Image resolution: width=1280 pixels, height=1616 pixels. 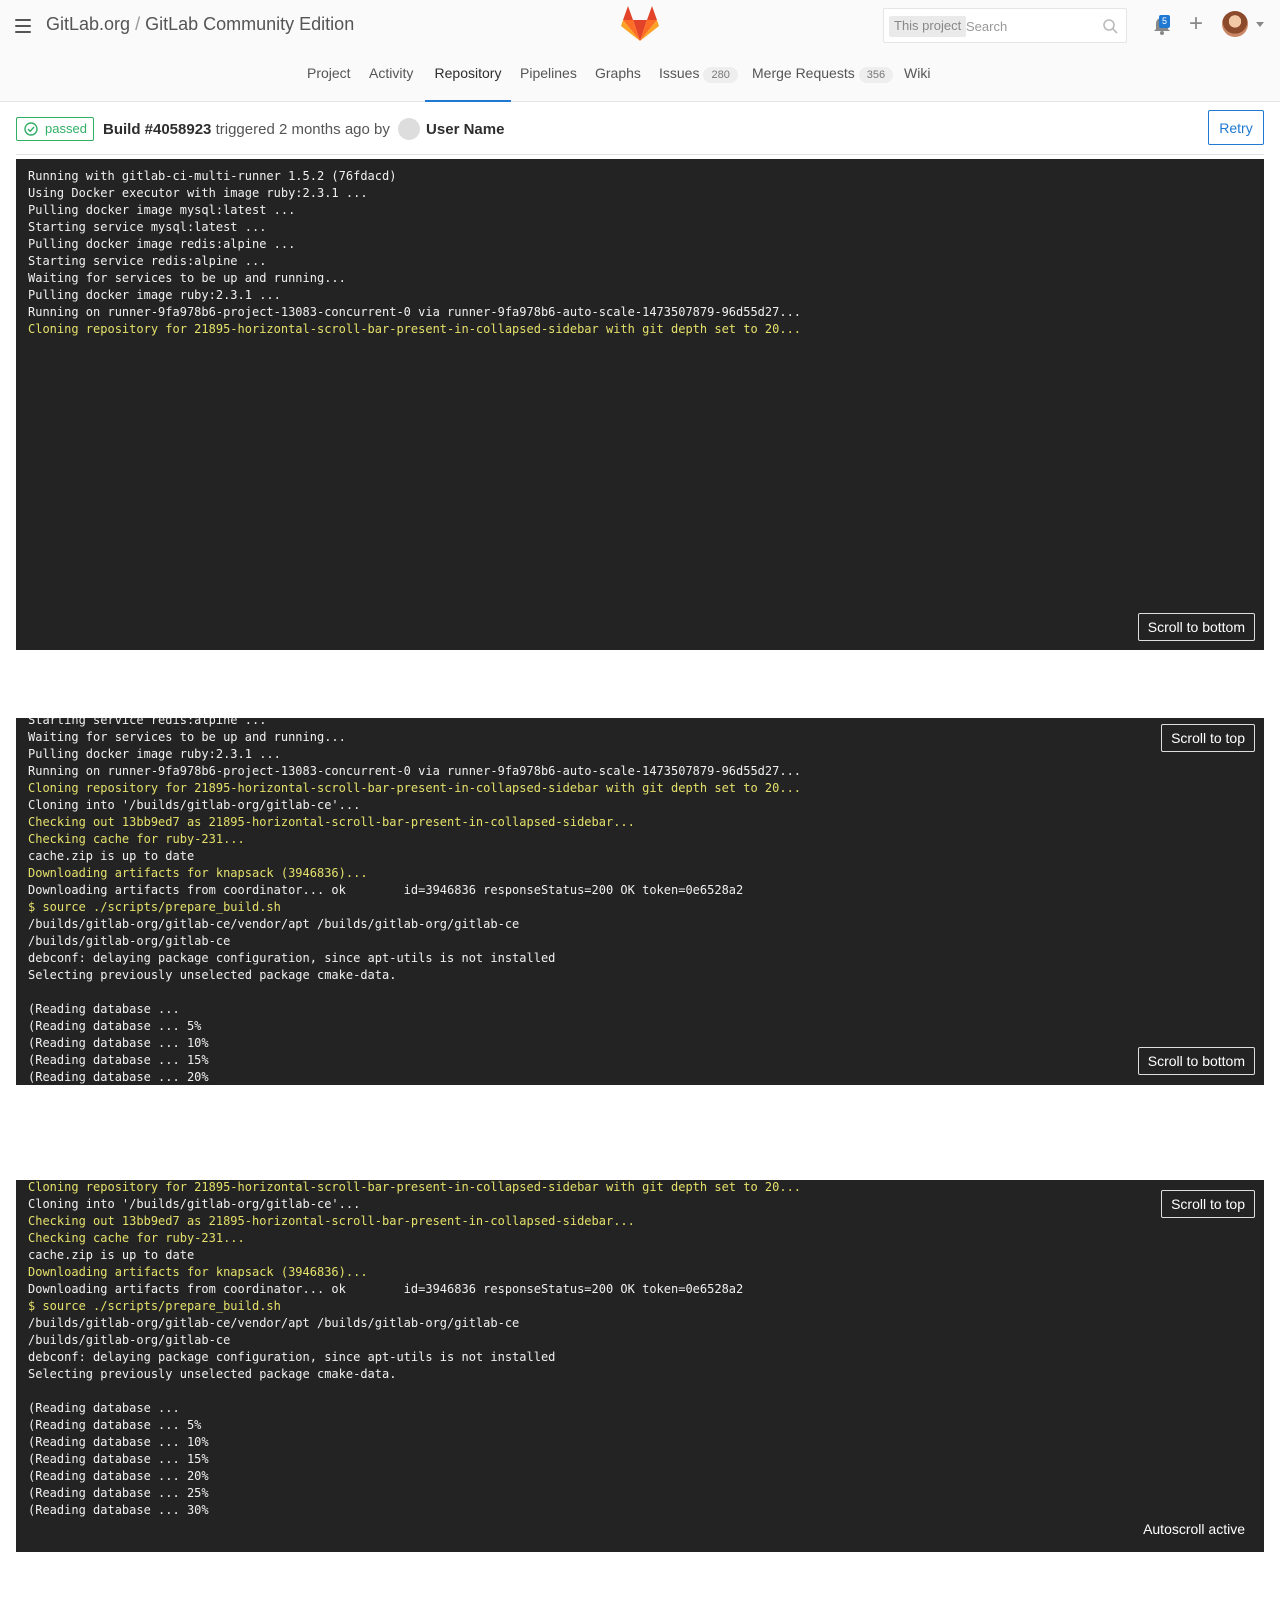 I want to click on tab-issues: Issues 280, so click(x=698, y=83).